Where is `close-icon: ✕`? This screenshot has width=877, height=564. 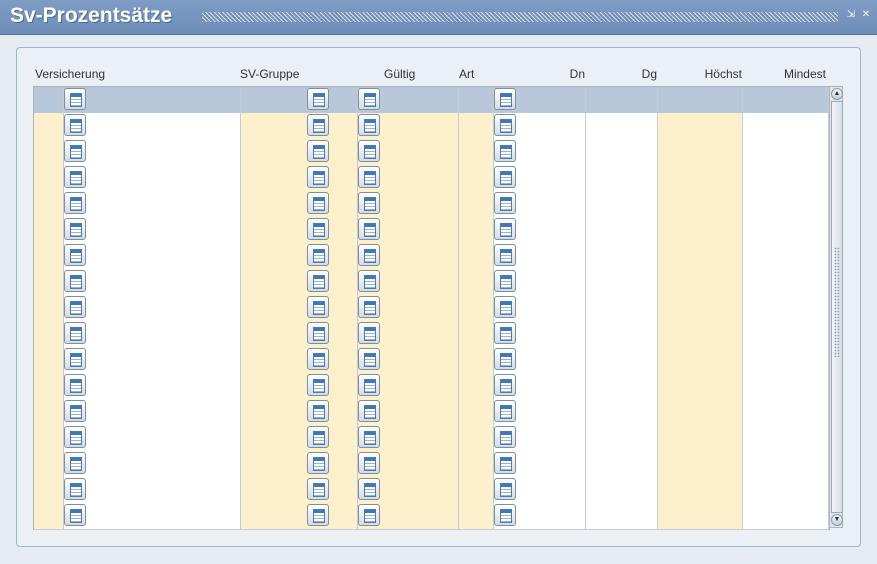 close-icon: ✕ is located at coordinates (866, 15).